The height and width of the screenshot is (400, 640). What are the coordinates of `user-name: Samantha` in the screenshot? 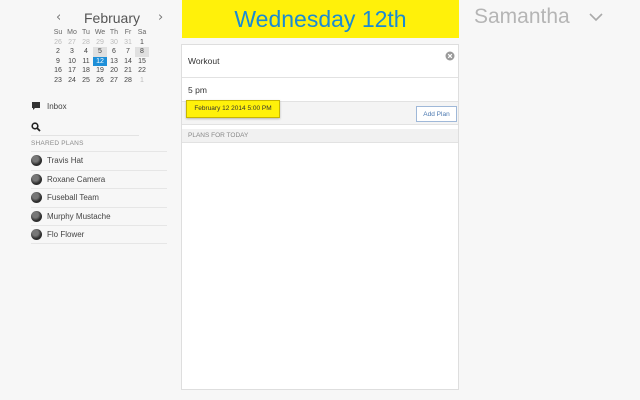 It's located at (522, 17).